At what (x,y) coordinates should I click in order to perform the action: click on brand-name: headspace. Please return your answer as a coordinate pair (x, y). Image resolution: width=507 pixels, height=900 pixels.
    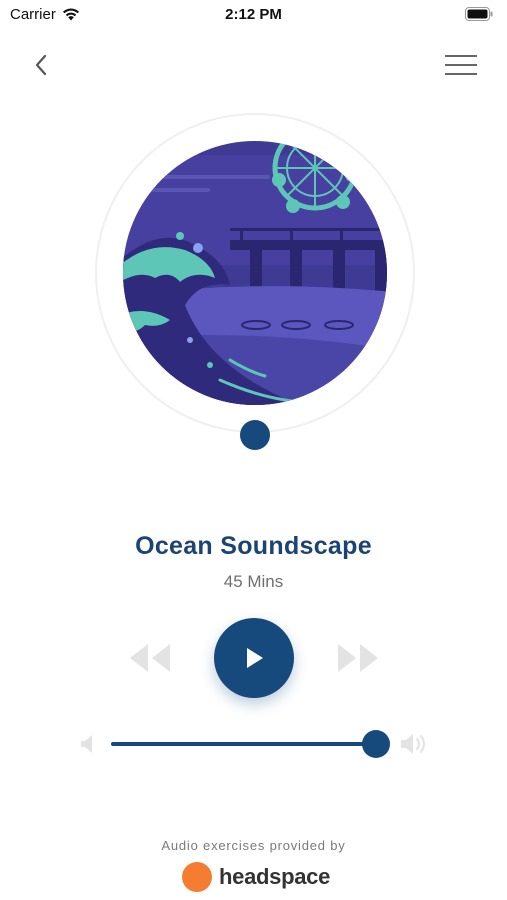
    Looking at the image, I should click on (275, 876).